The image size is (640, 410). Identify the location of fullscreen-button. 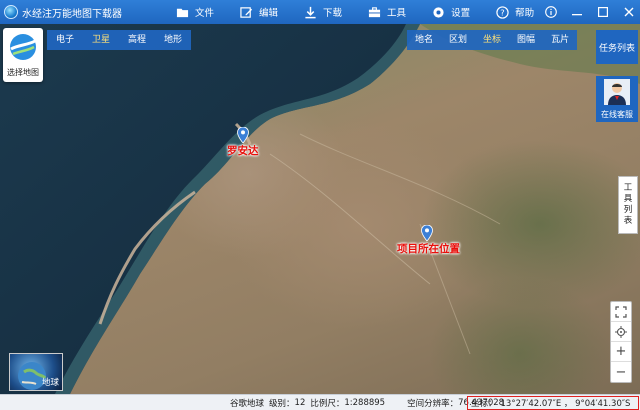
(621, 312).